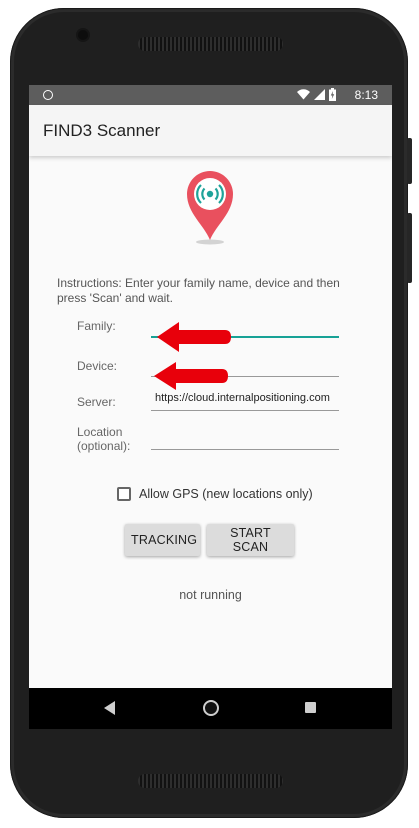 This screenshot has width=419, height=828. What do you see at coordinates (310, 707) in the screenshot?
I see `recent-apps-icon` at bounding box center [310, 707].